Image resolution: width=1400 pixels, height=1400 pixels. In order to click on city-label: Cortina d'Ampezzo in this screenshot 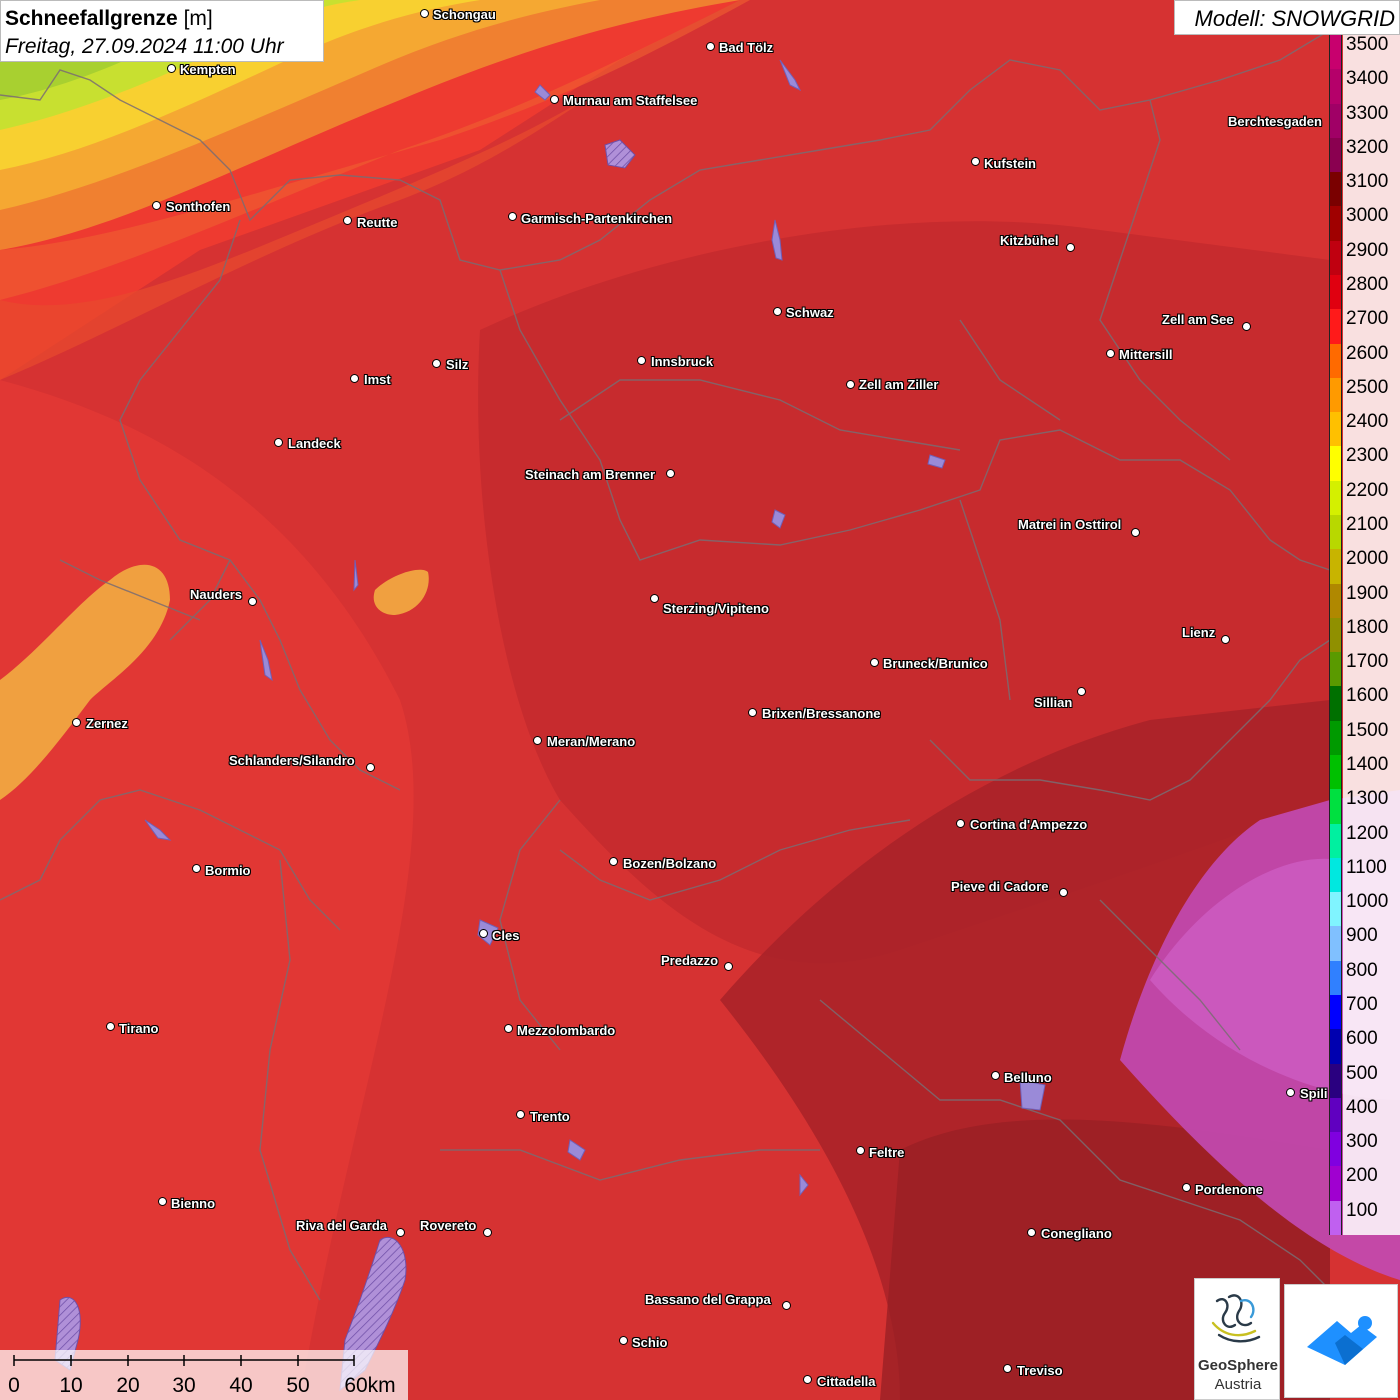, I will do `click(1029, 824)`.